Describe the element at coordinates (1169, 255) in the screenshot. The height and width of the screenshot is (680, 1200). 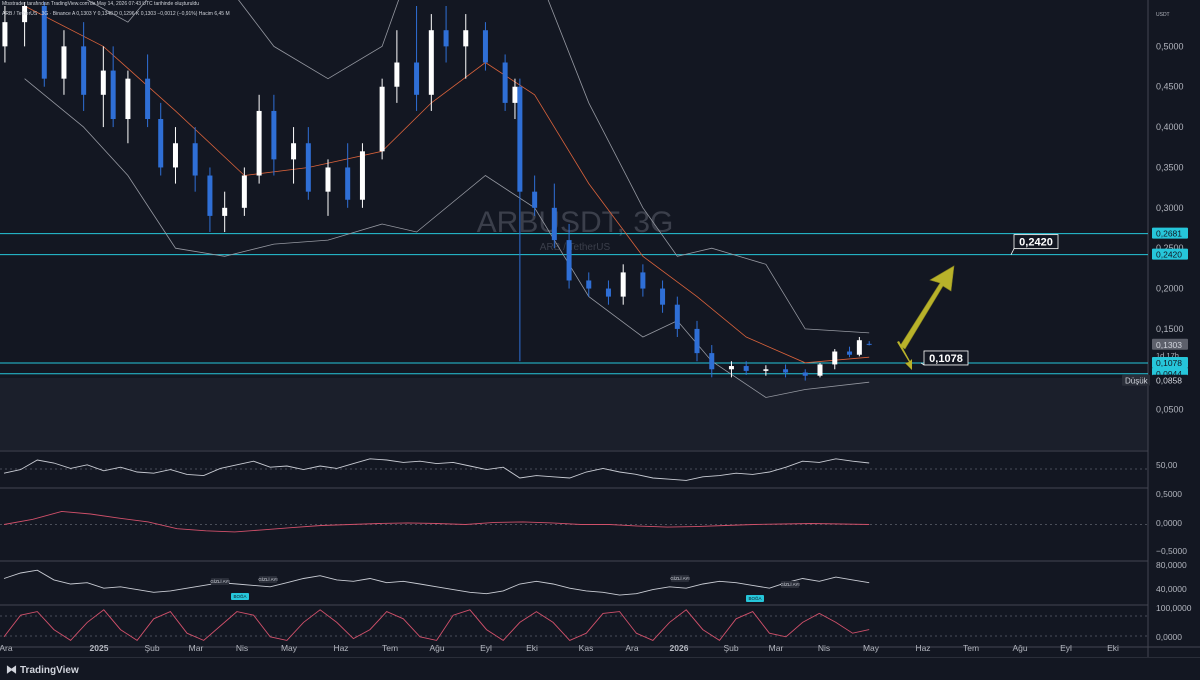
I see `price-badge-1: 0,2420` at that location.